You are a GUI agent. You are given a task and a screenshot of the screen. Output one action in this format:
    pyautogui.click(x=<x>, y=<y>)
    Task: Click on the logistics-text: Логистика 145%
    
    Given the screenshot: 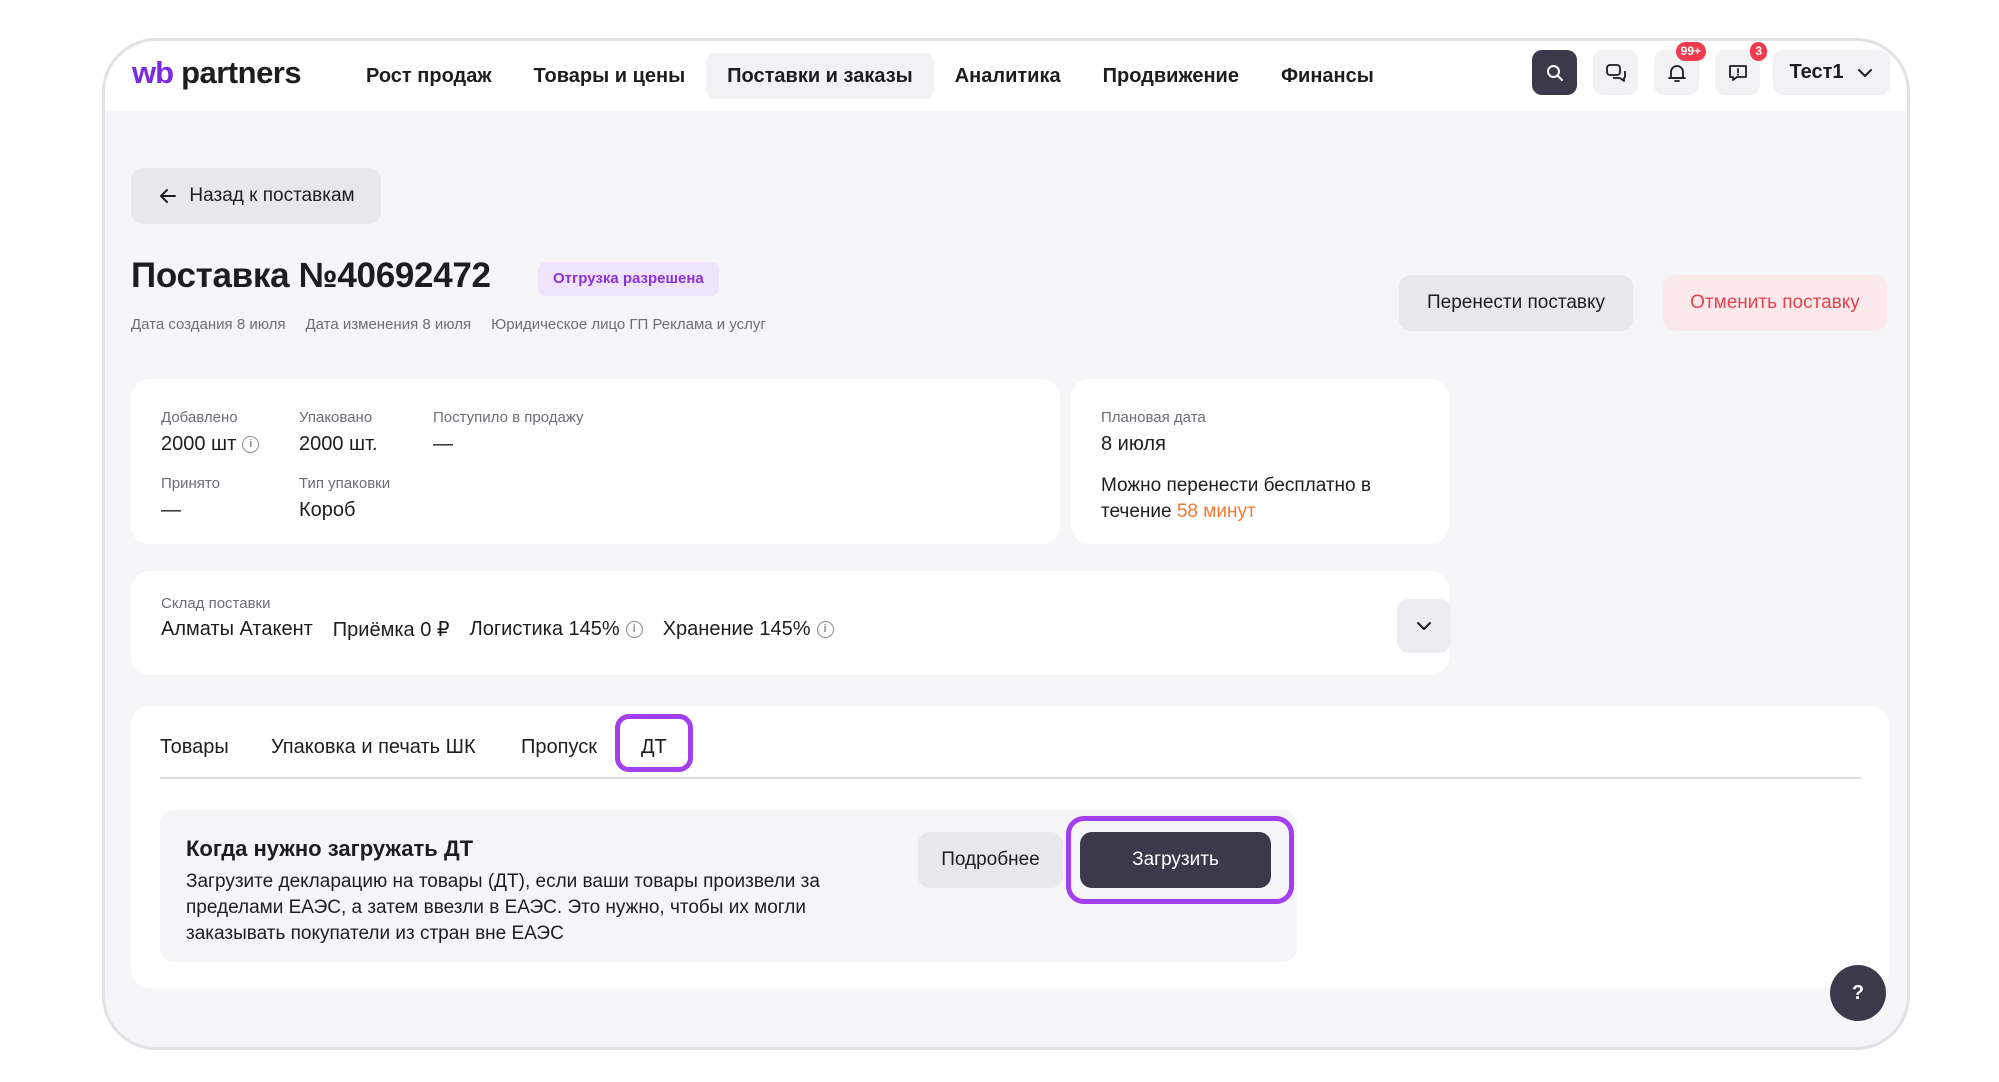 What is the action you would take?
    pyautogui.click(x=544, y=629)
    